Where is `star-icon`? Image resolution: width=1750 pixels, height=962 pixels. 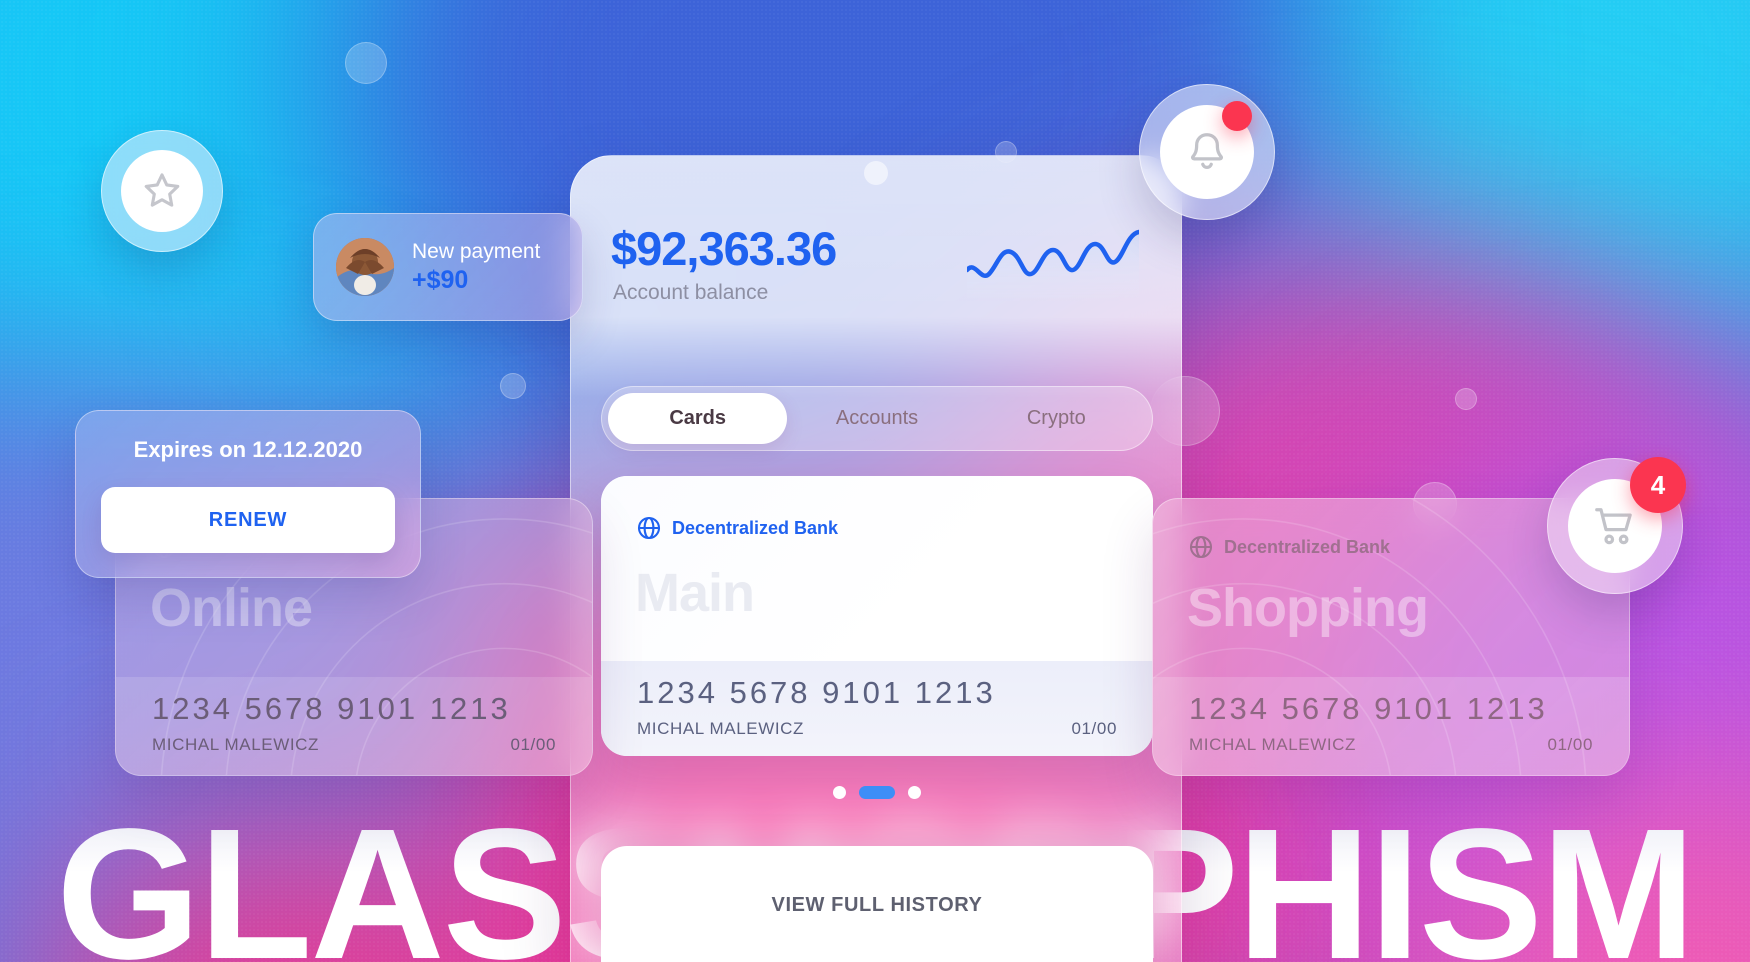
star-icon is located at coordinates (162, 190).